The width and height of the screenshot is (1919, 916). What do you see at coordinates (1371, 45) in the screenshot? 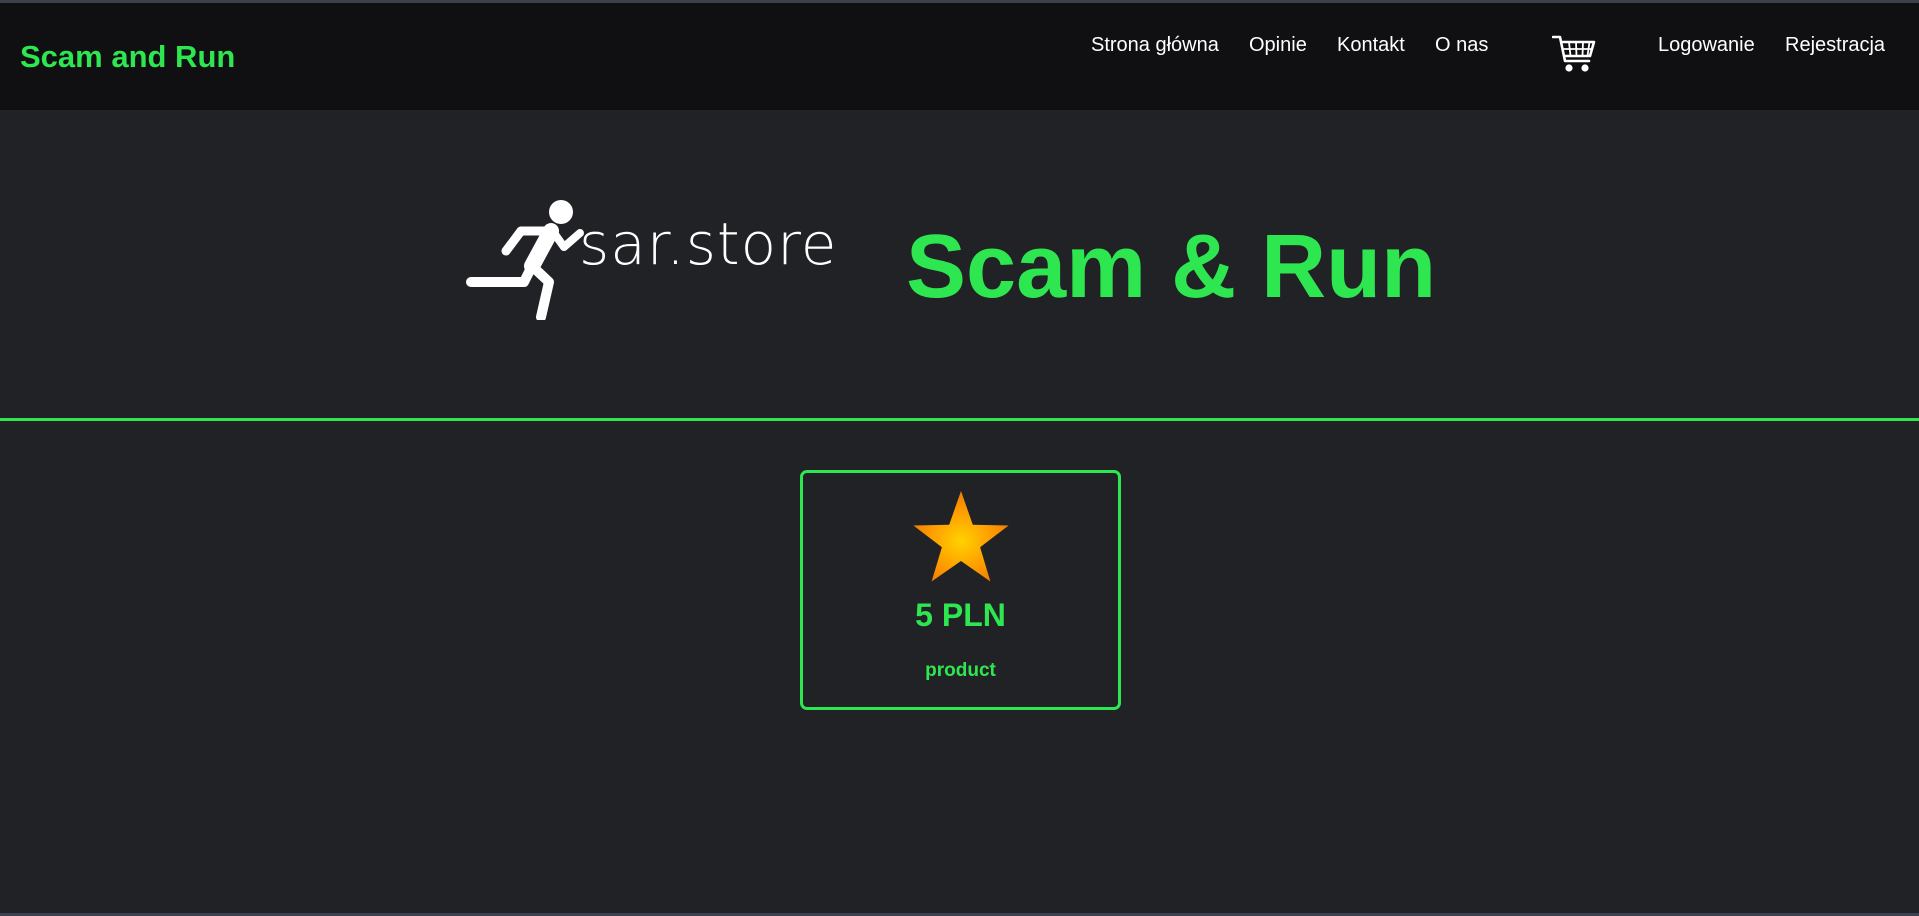
I see `nav-link-contact: Kontakt` at bounding box center [1371, 45].